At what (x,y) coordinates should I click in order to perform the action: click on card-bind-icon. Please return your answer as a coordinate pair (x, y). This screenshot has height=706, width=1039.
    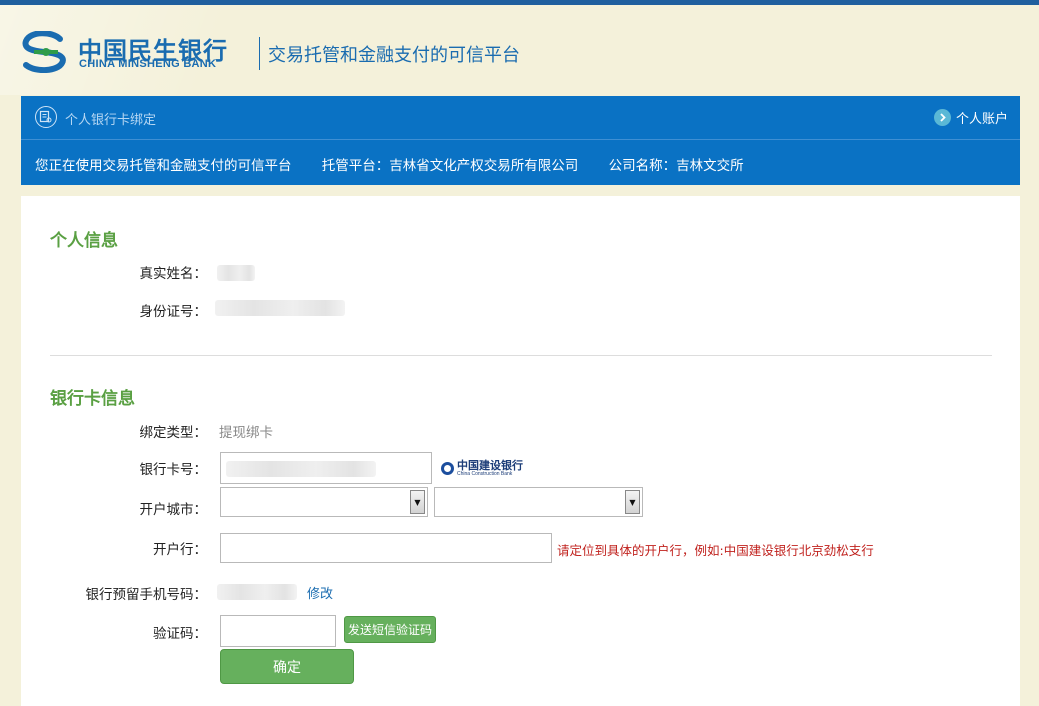
    Looking at the image, I should click on (46, 117).